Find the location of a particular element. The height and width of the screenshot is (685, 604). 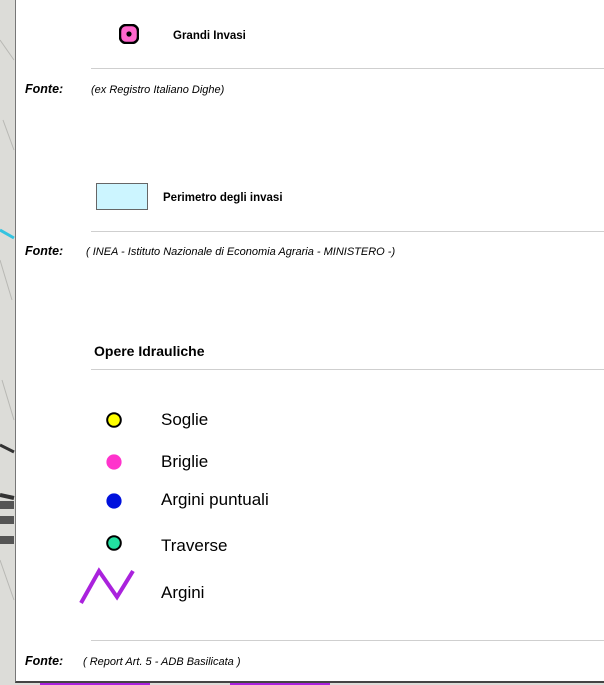

fonte-label-3: Fonte: is located at coordinates (44, 661).